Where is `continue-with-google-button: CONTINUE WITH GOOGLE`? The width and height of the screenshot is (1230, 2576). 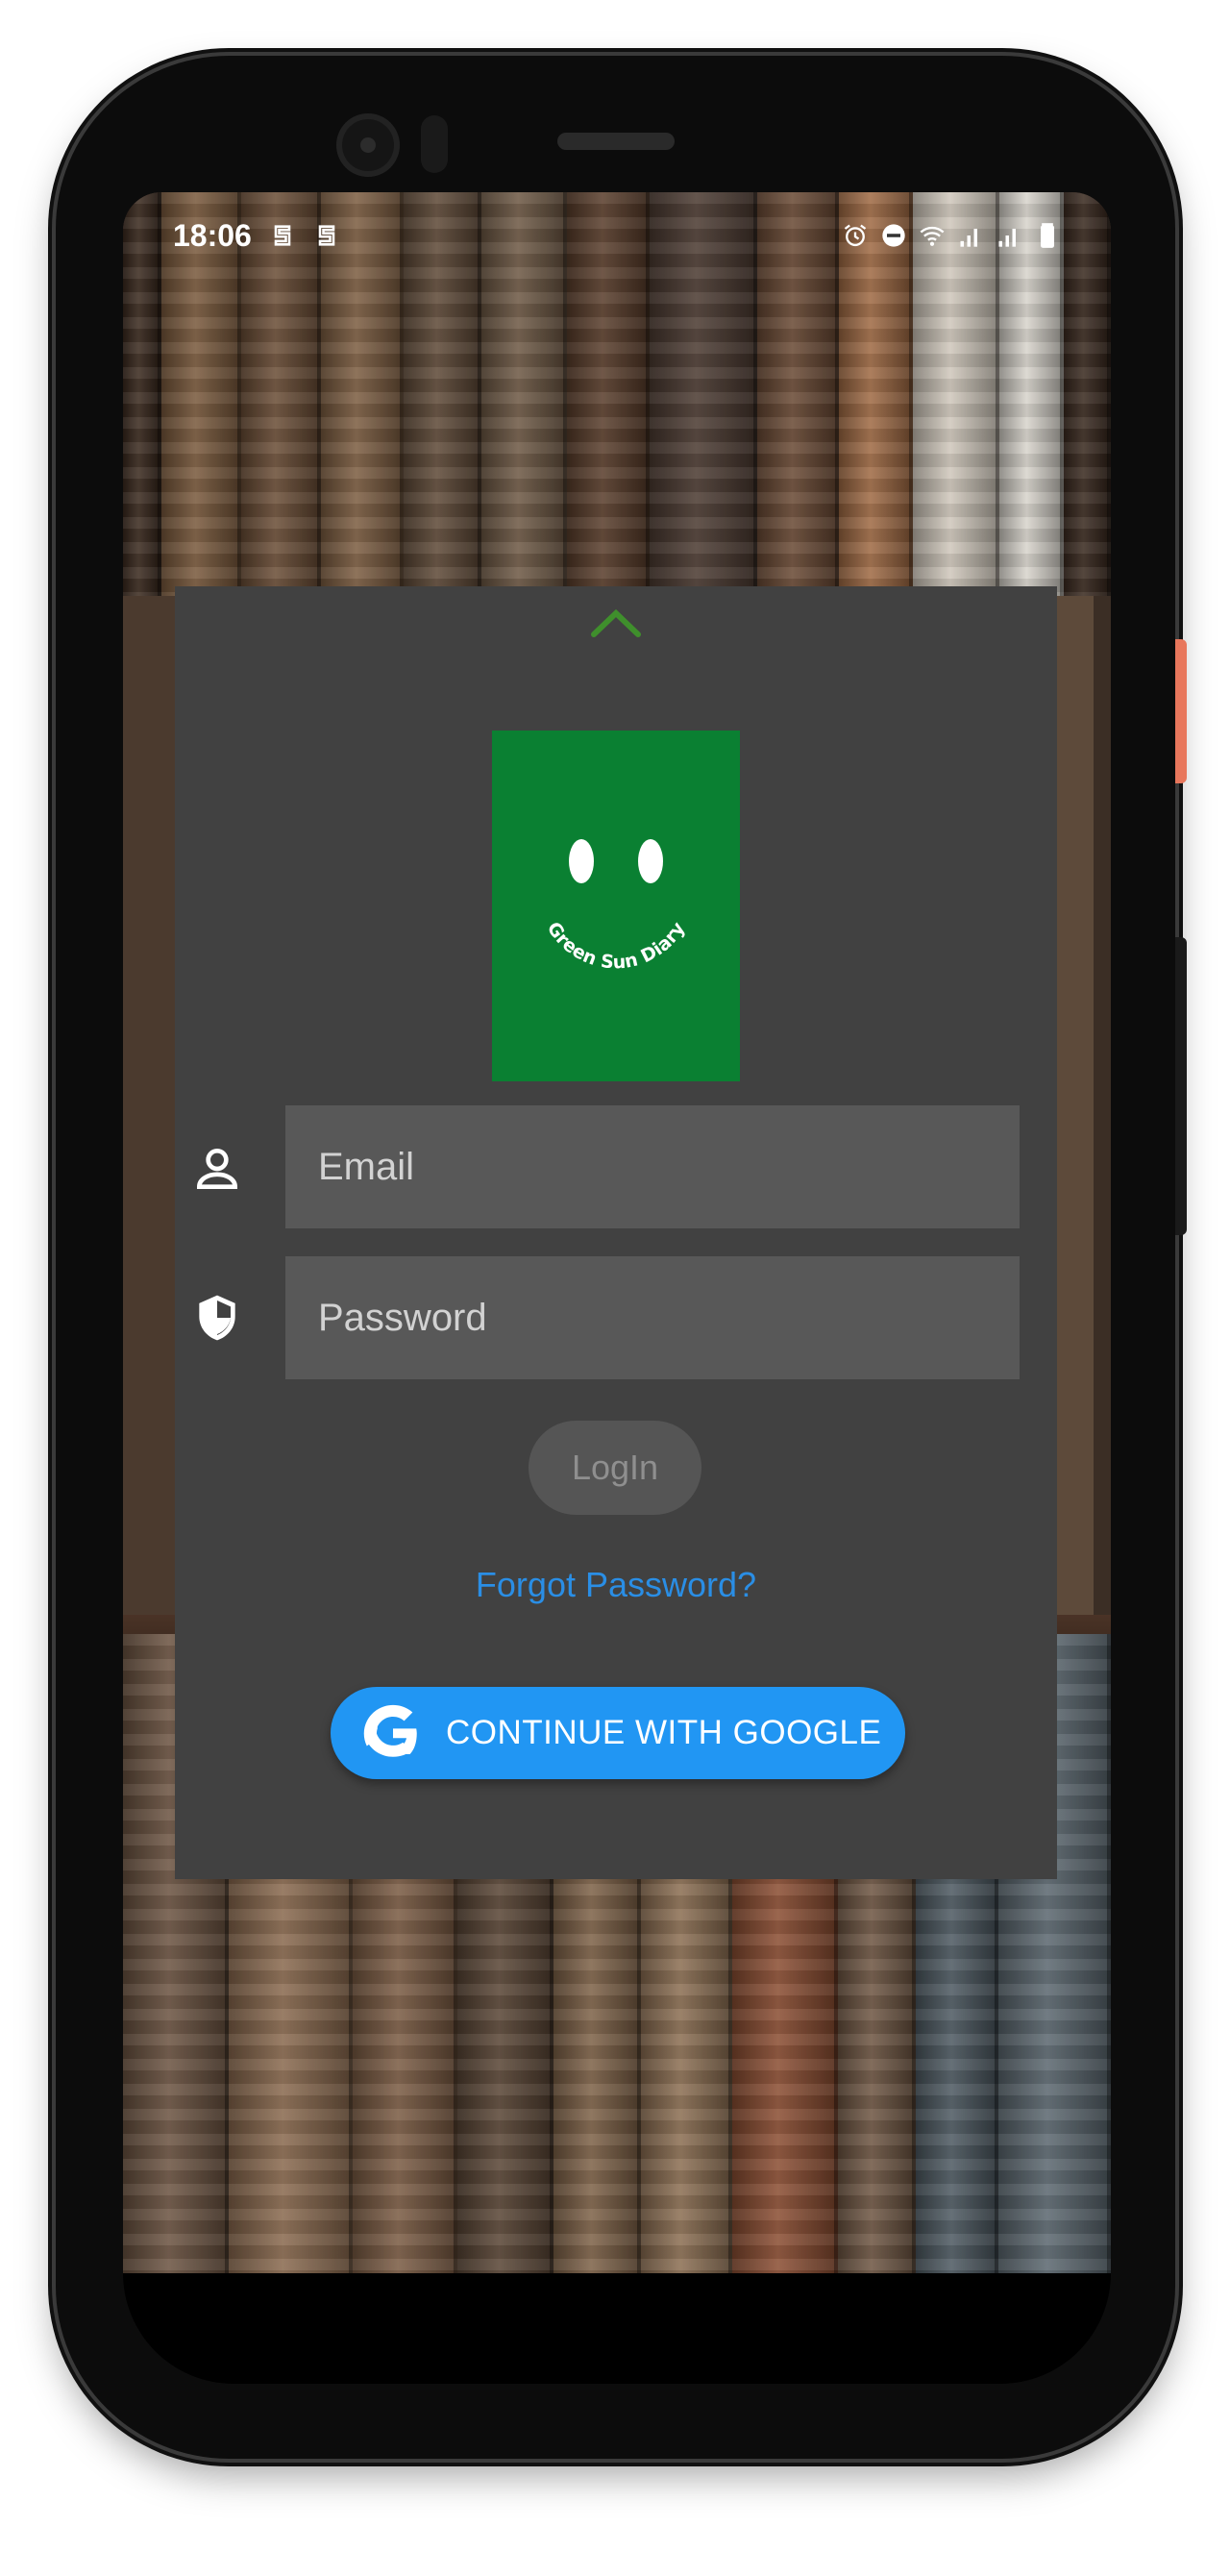
continue-with-google-button: CONTINUE WITH GOOGLE is located at coordinates (618, 1733).